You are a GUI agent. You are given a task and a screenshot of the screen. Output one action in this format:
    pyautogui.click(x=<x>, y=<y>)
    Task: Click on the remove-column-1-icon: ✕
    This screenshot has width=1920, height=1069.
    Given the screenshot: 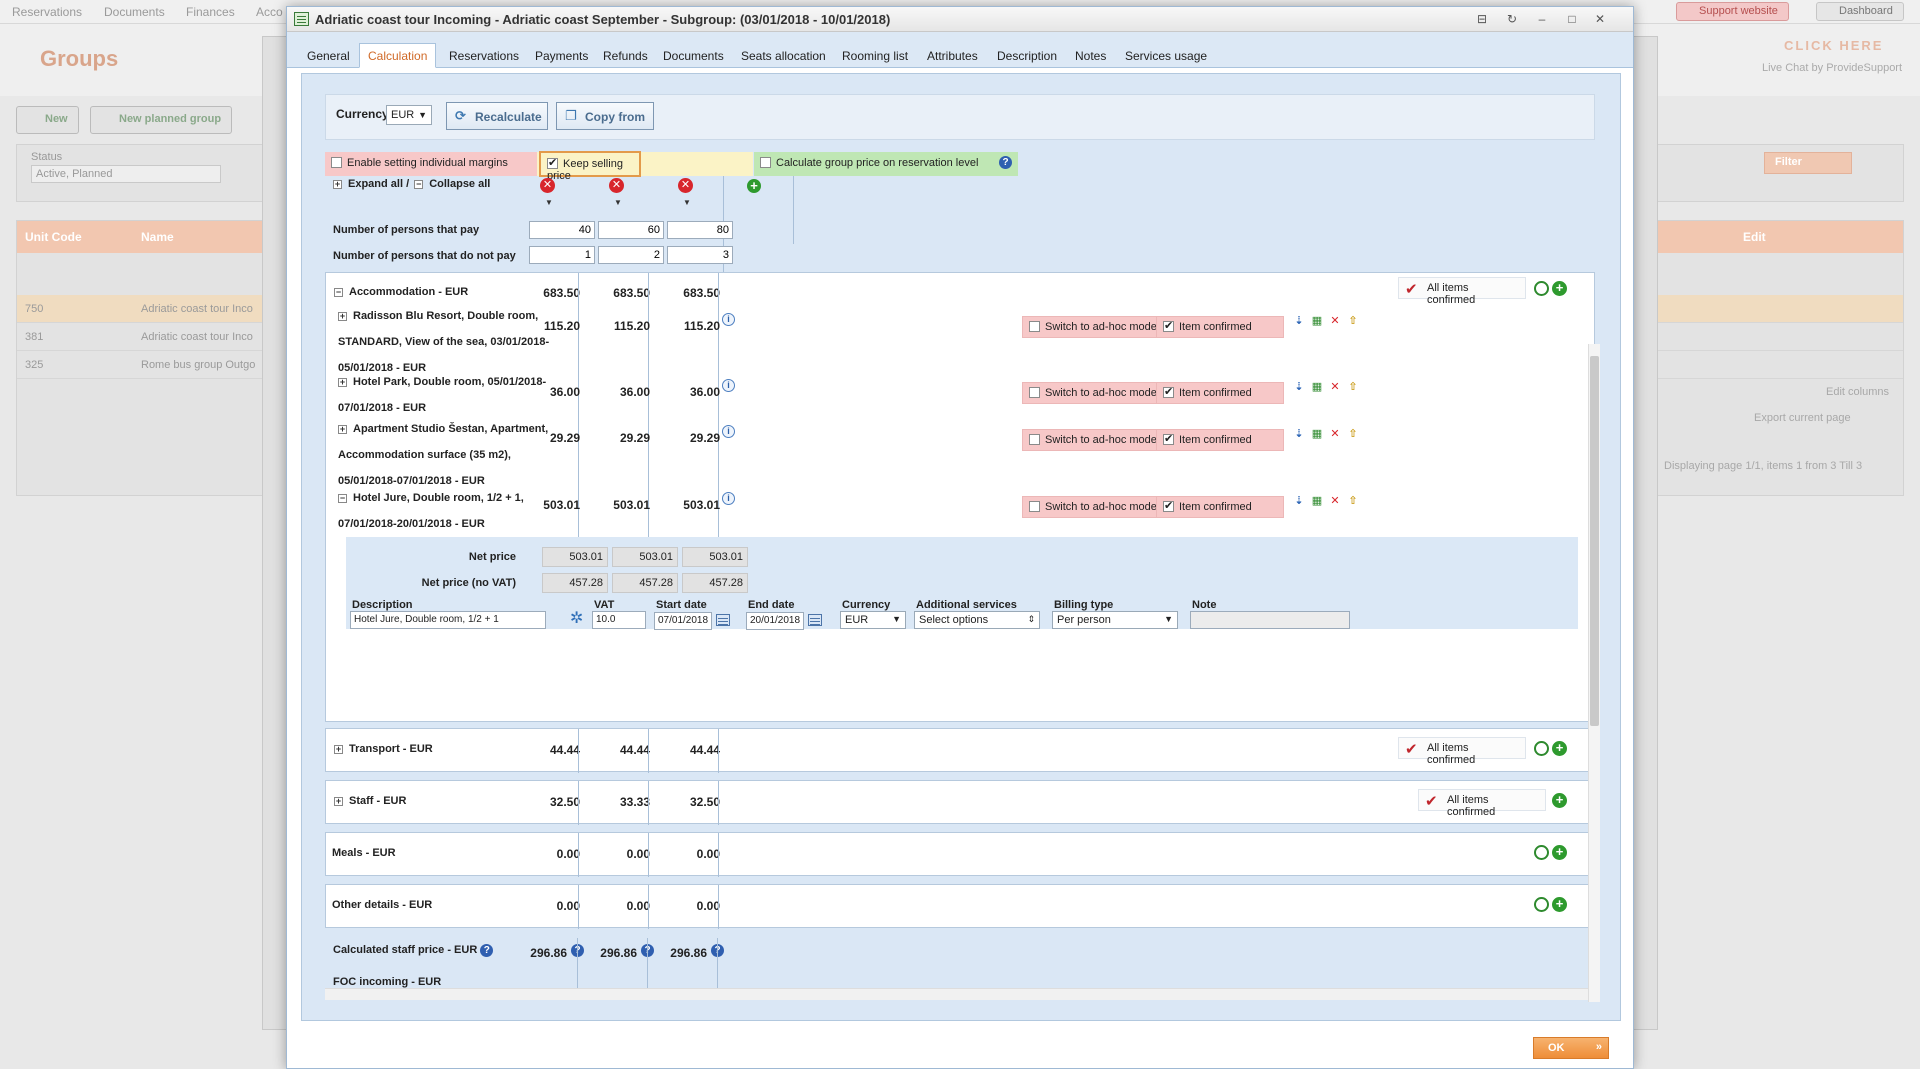 What is the action you would take?
    pyautogui.click(x=547, y=185)
    